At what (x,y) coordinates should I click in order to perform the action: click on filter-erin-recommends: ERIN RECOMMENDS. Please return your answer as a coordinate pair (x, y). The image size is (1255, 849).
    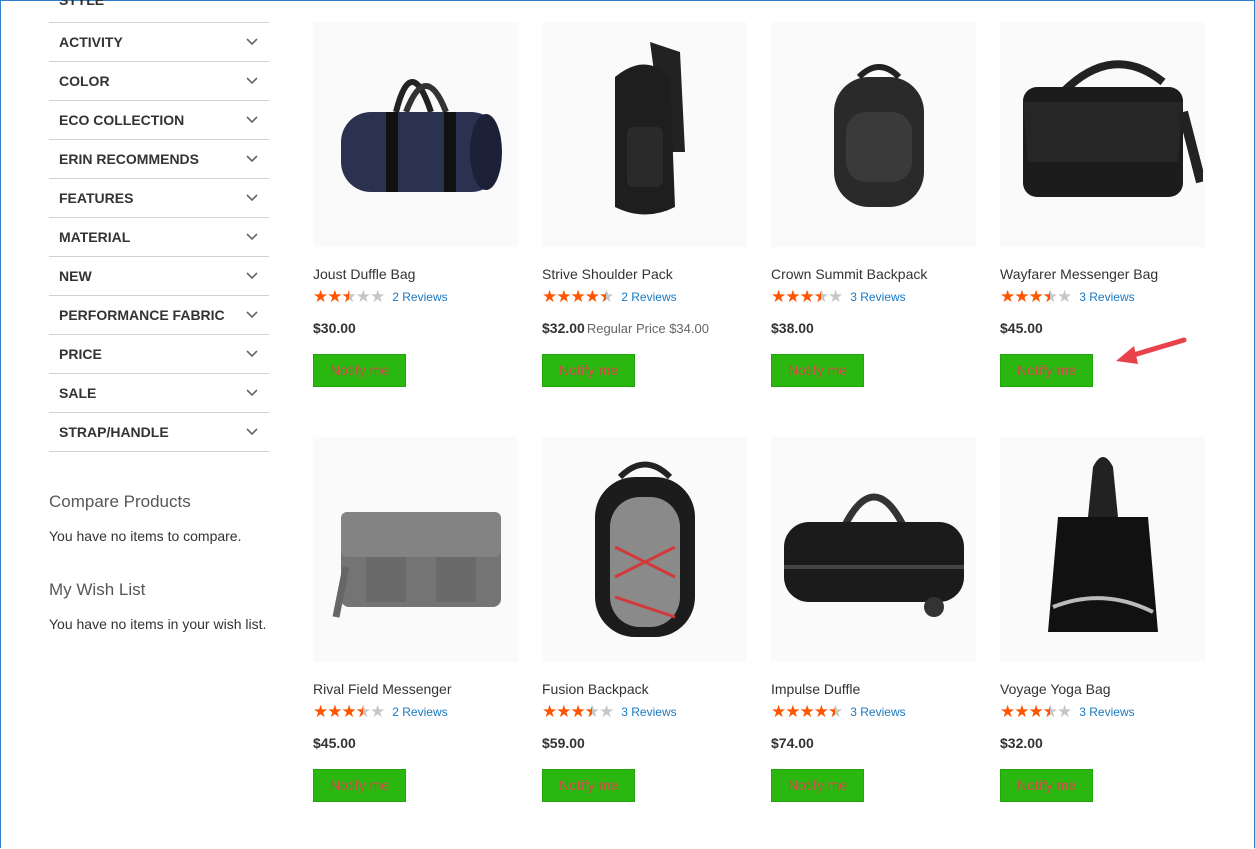
    Looking at the image, I should click on (159, 159).